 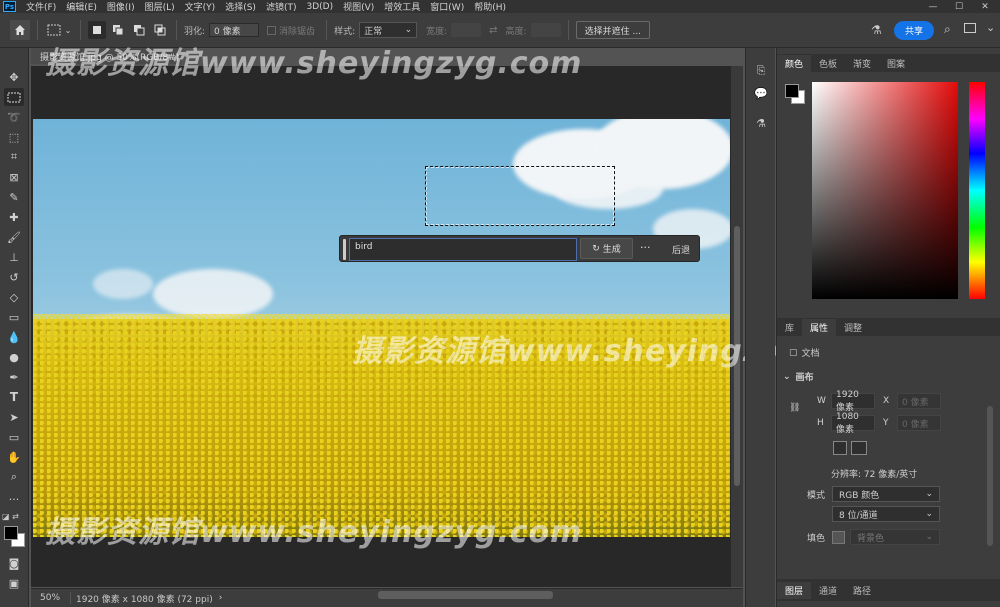 What do you see at coordinates (344, 249) in the screenshot?
I see `drag-handle` at bounding box center [344, 249].